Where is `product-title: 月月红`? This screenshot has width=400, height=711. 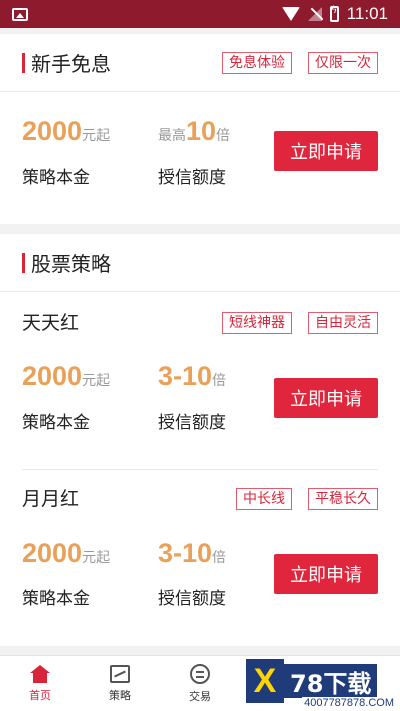
product-title: 月月红 is located at coordinates (51, 499).